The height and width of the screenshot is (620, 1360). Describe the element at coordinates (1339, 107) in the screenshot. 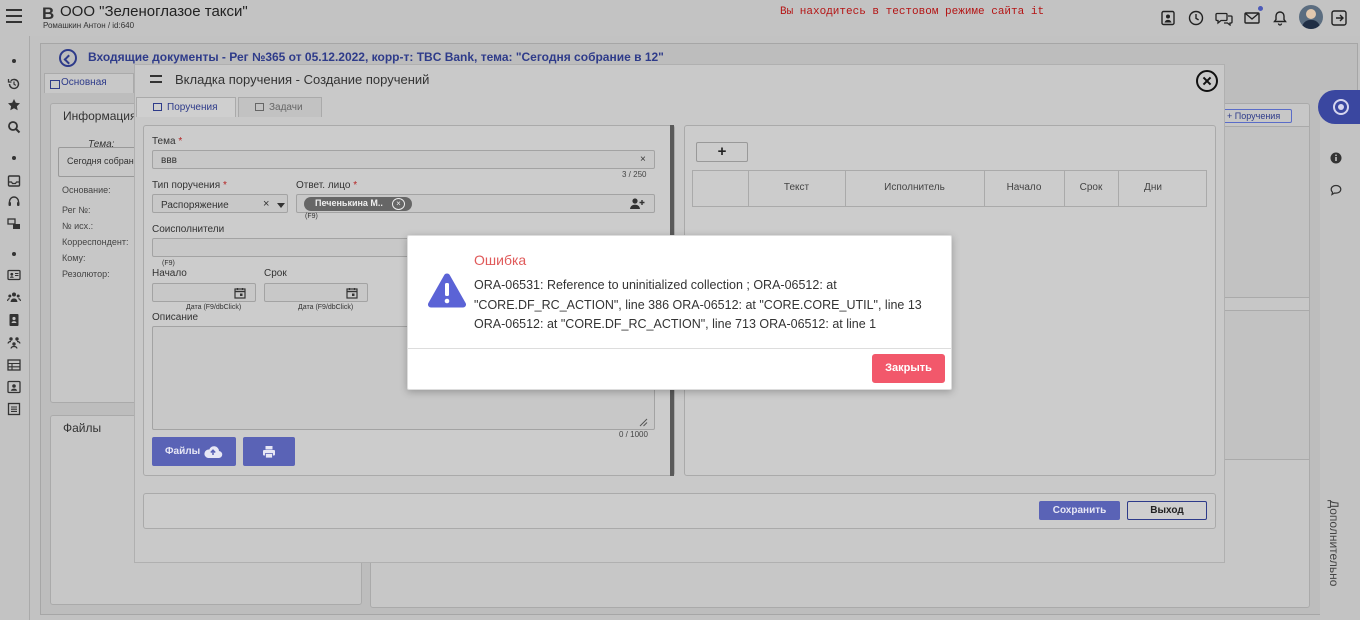

I see `target-icon` at that location.